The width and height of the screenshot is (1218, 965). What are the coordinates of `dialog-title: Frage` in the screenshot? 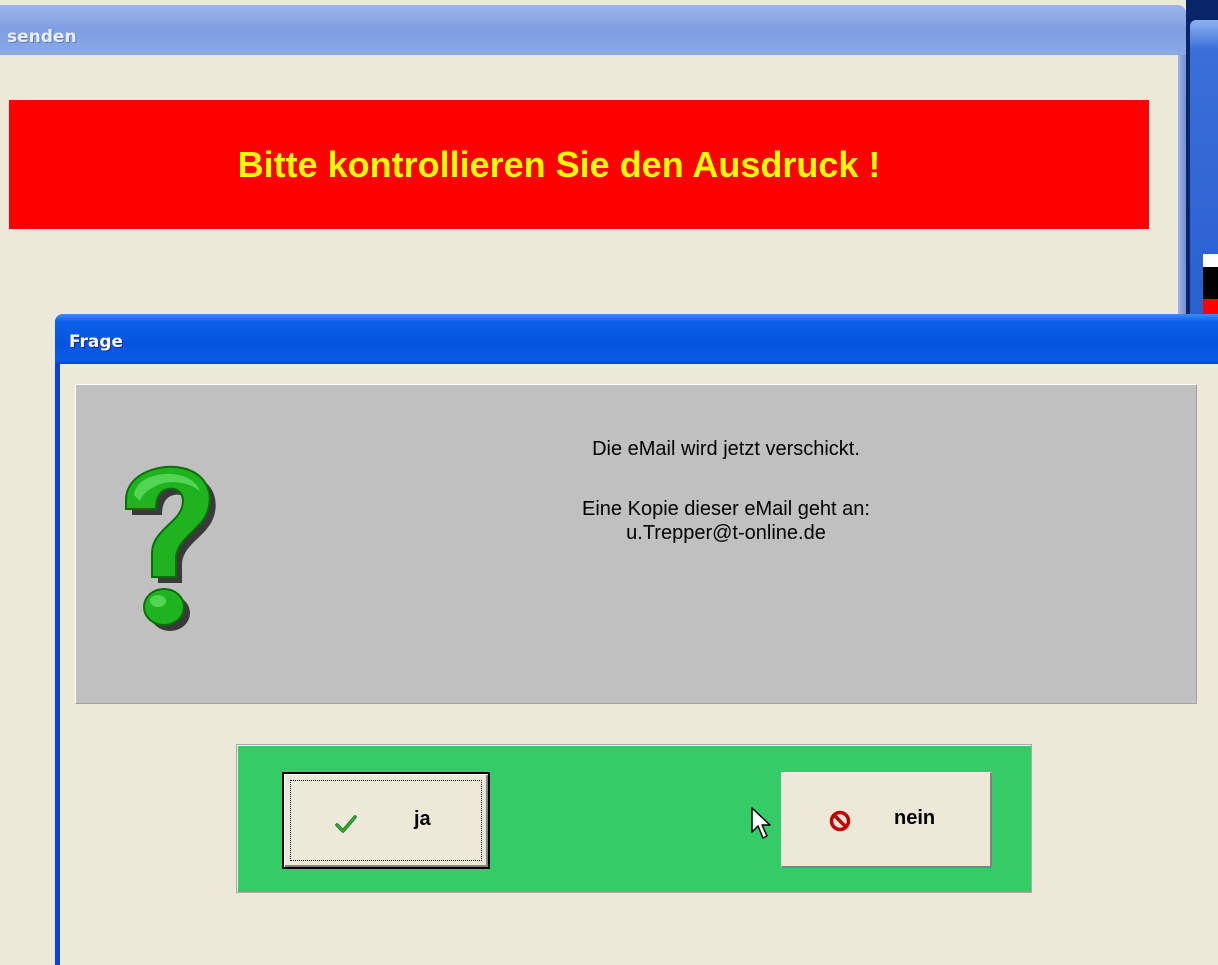 It's located at (96, 342).